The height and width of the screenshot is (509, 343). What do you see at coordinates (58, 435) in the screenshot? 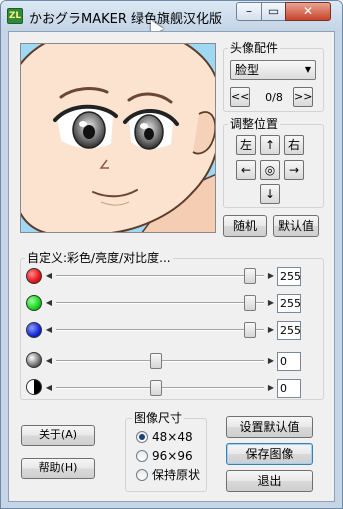
I see `about-button: 关于(A)` at bounding box center [58, 435].